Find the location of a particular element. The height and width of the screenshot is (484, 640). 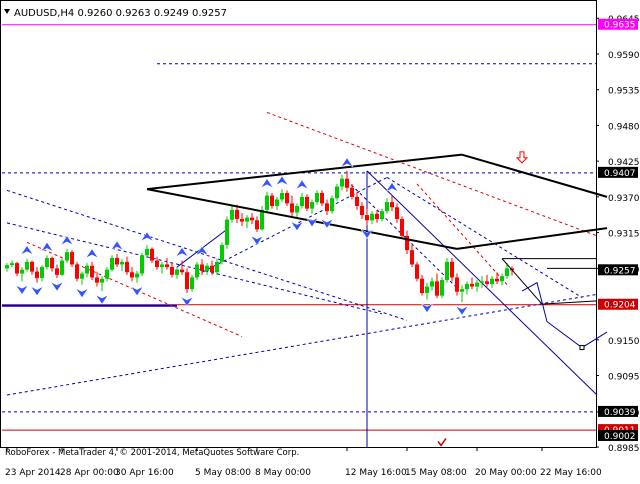

y-tick-label: 0.9425 is located at coordinates (624, 163).